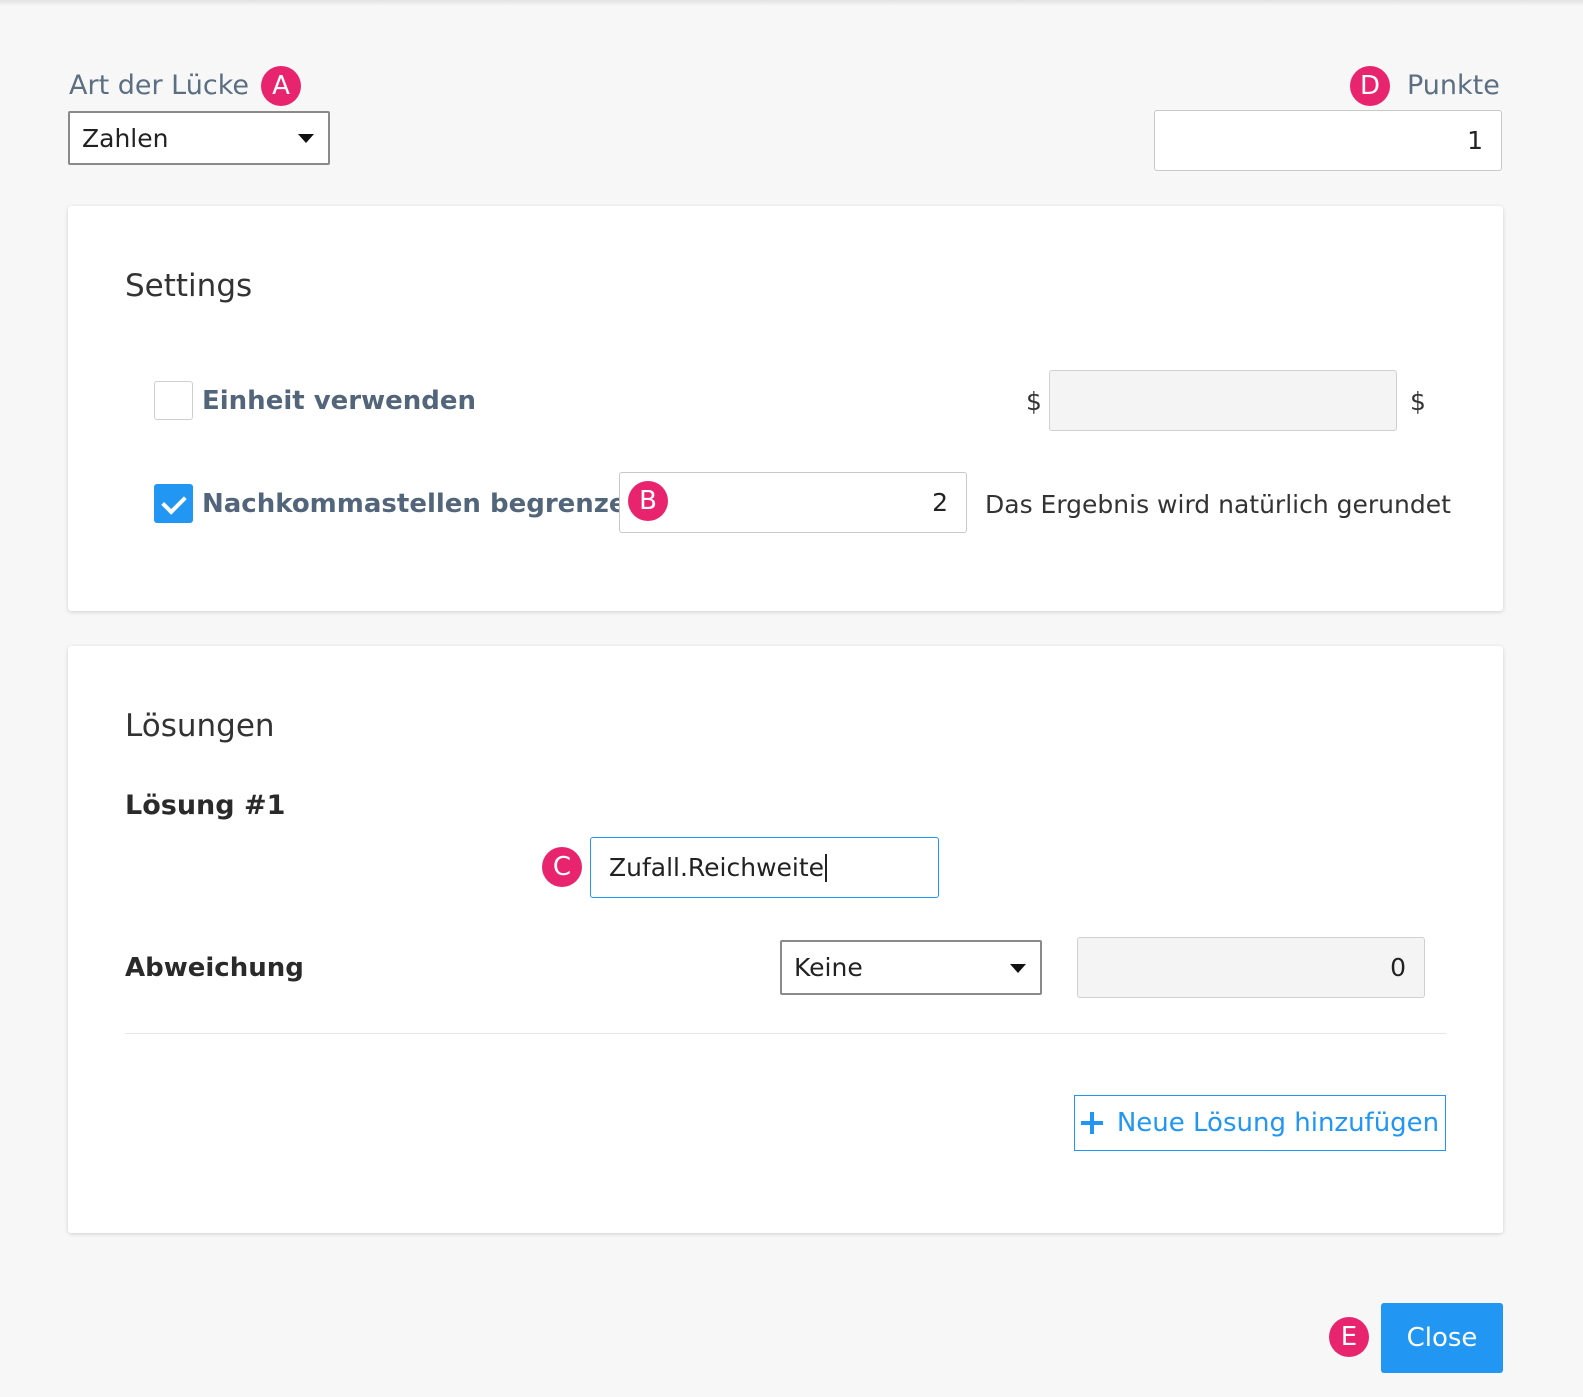 This screenshot has width=1583, height=1397. Describe the element at coordinates (199, 138) in the screenshot. I see `gap-type-select: Zahlen` at that location.